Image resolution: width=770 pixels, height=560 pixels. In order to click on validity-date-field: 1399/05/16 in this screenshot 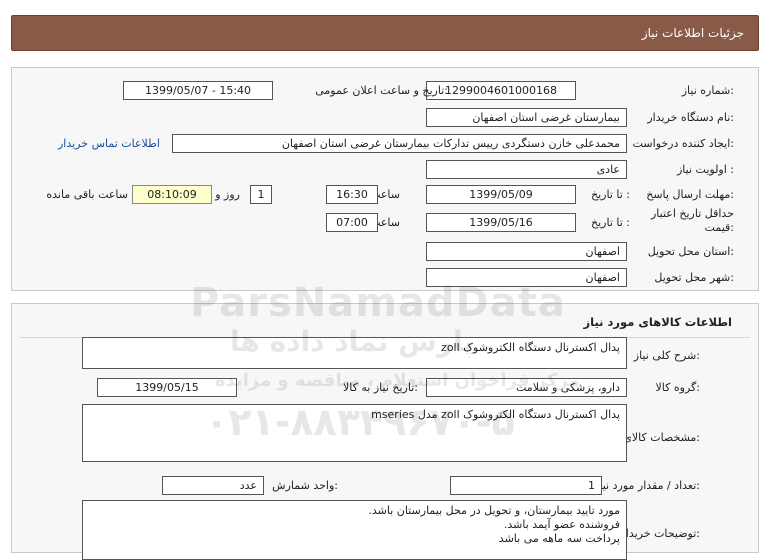, I will do `click(501, 222)`.